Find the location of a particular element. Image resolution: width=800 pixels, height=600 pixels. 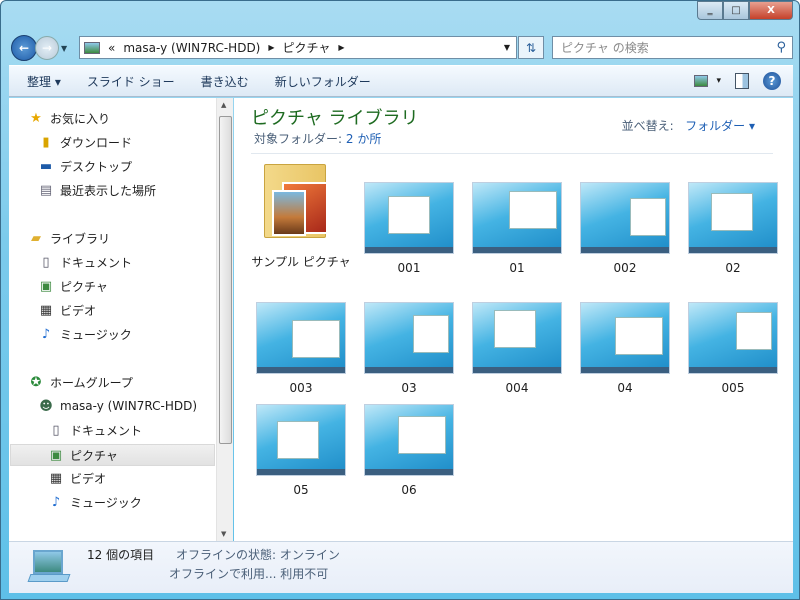

maximize-button: □ is located at coordinates (736, 10).